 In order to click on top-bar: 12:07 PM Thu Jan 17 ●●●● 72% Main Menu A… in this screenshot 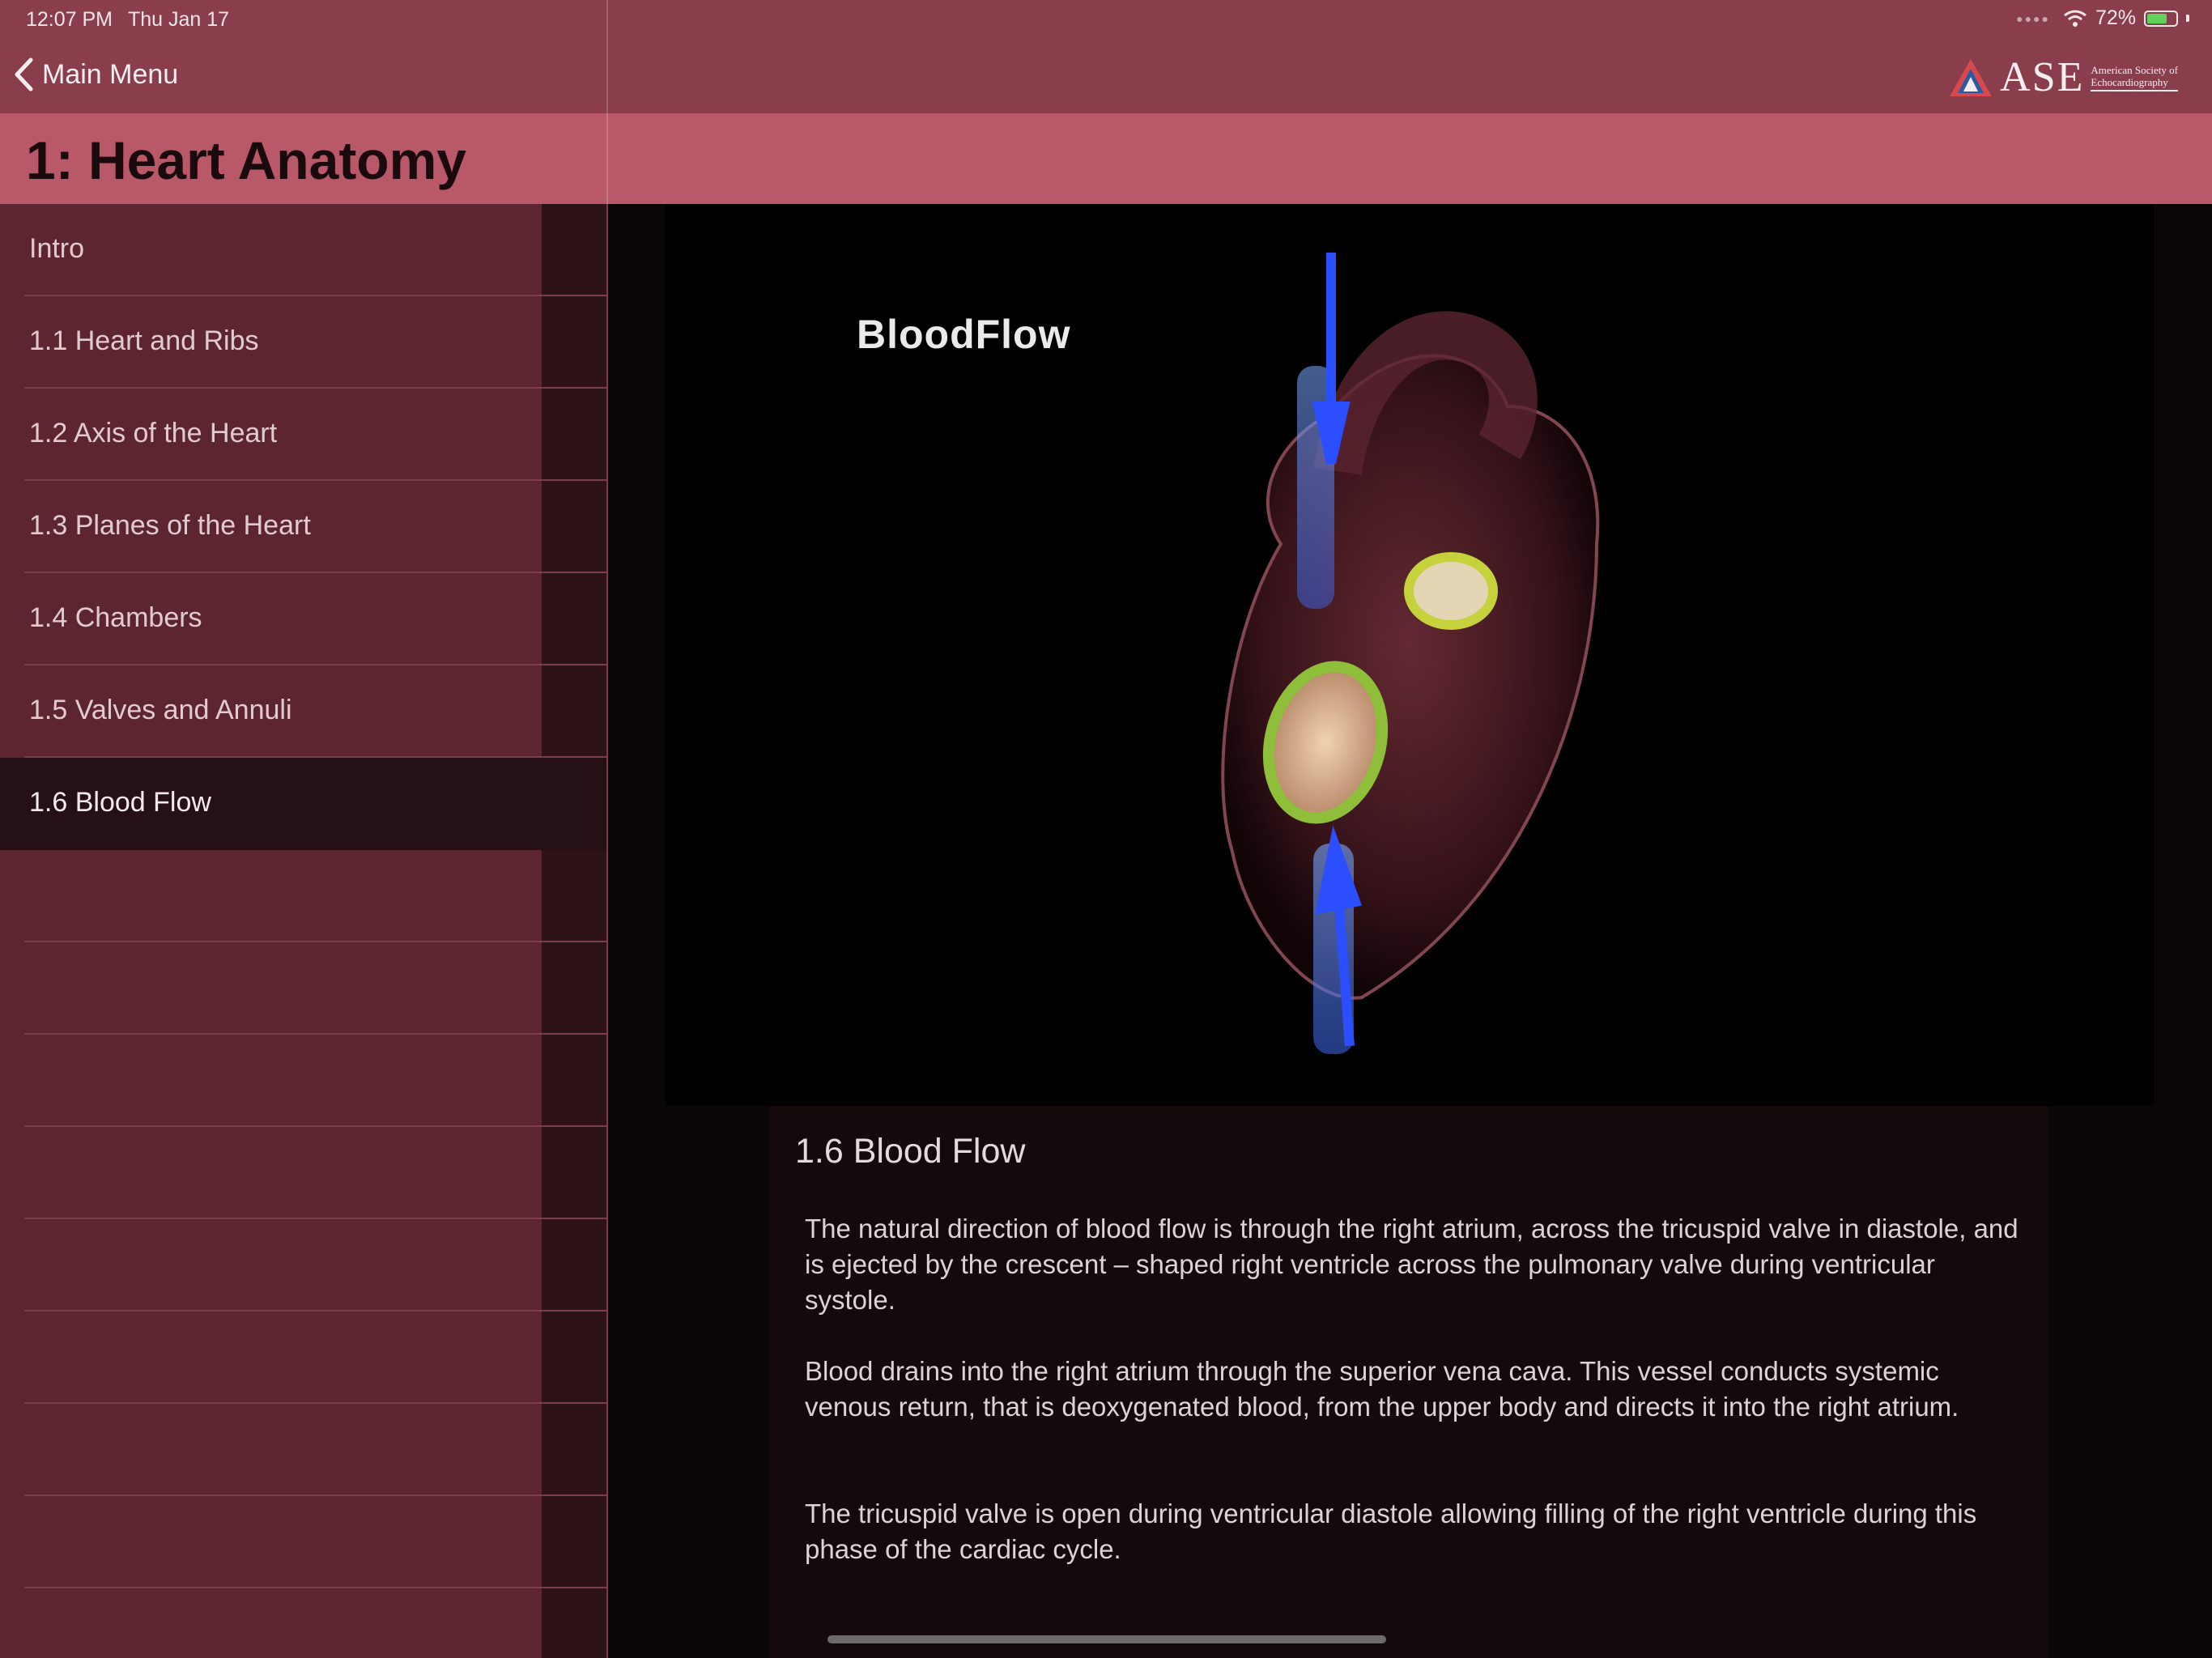, I will do `click(1106, 56)`.